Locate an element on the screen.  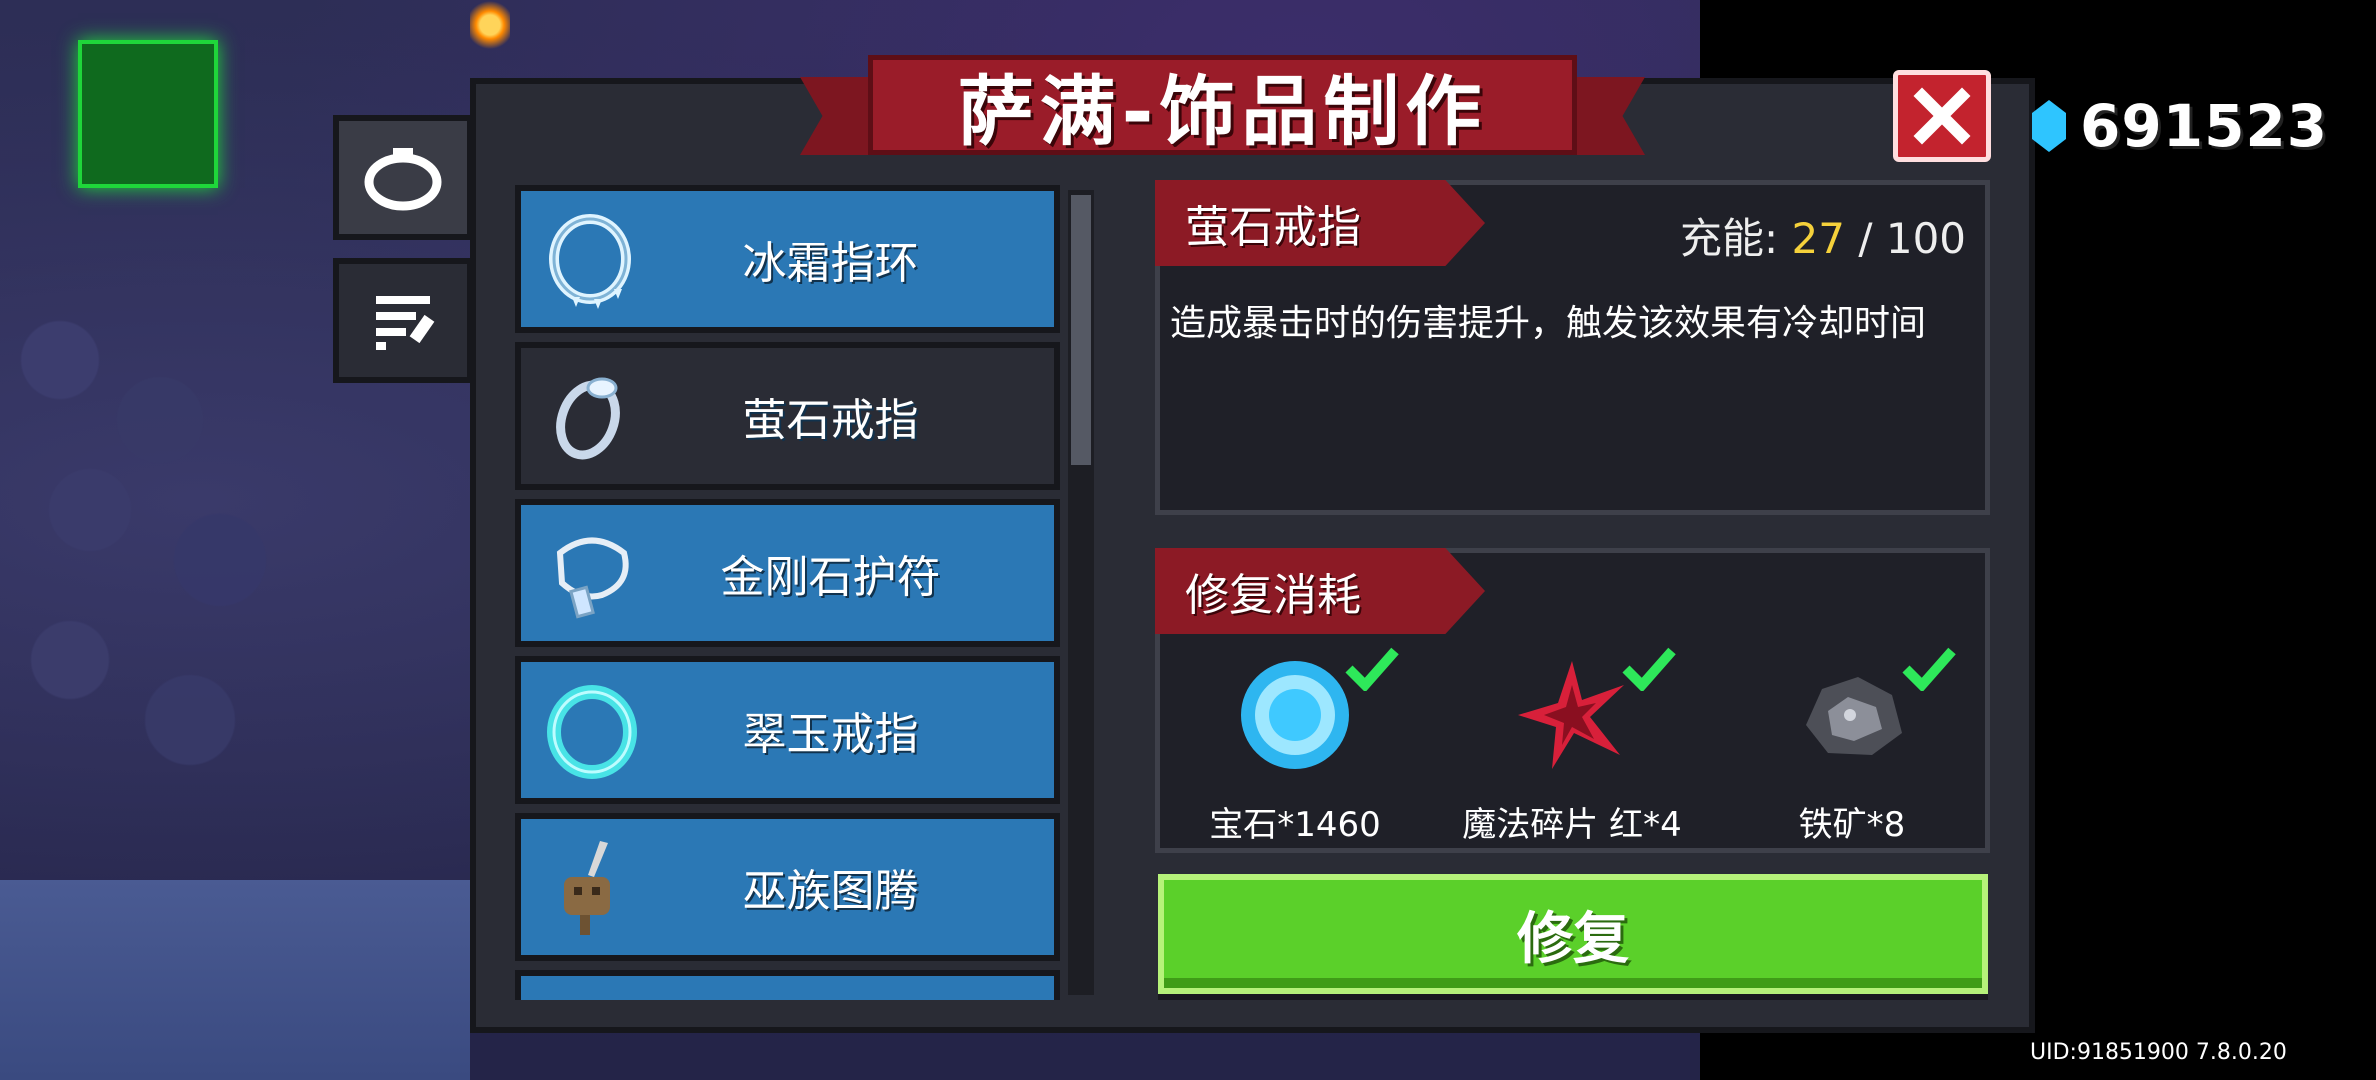
list-item-frost-ring: 冰霜指环 is located at coordinates (787, 259).